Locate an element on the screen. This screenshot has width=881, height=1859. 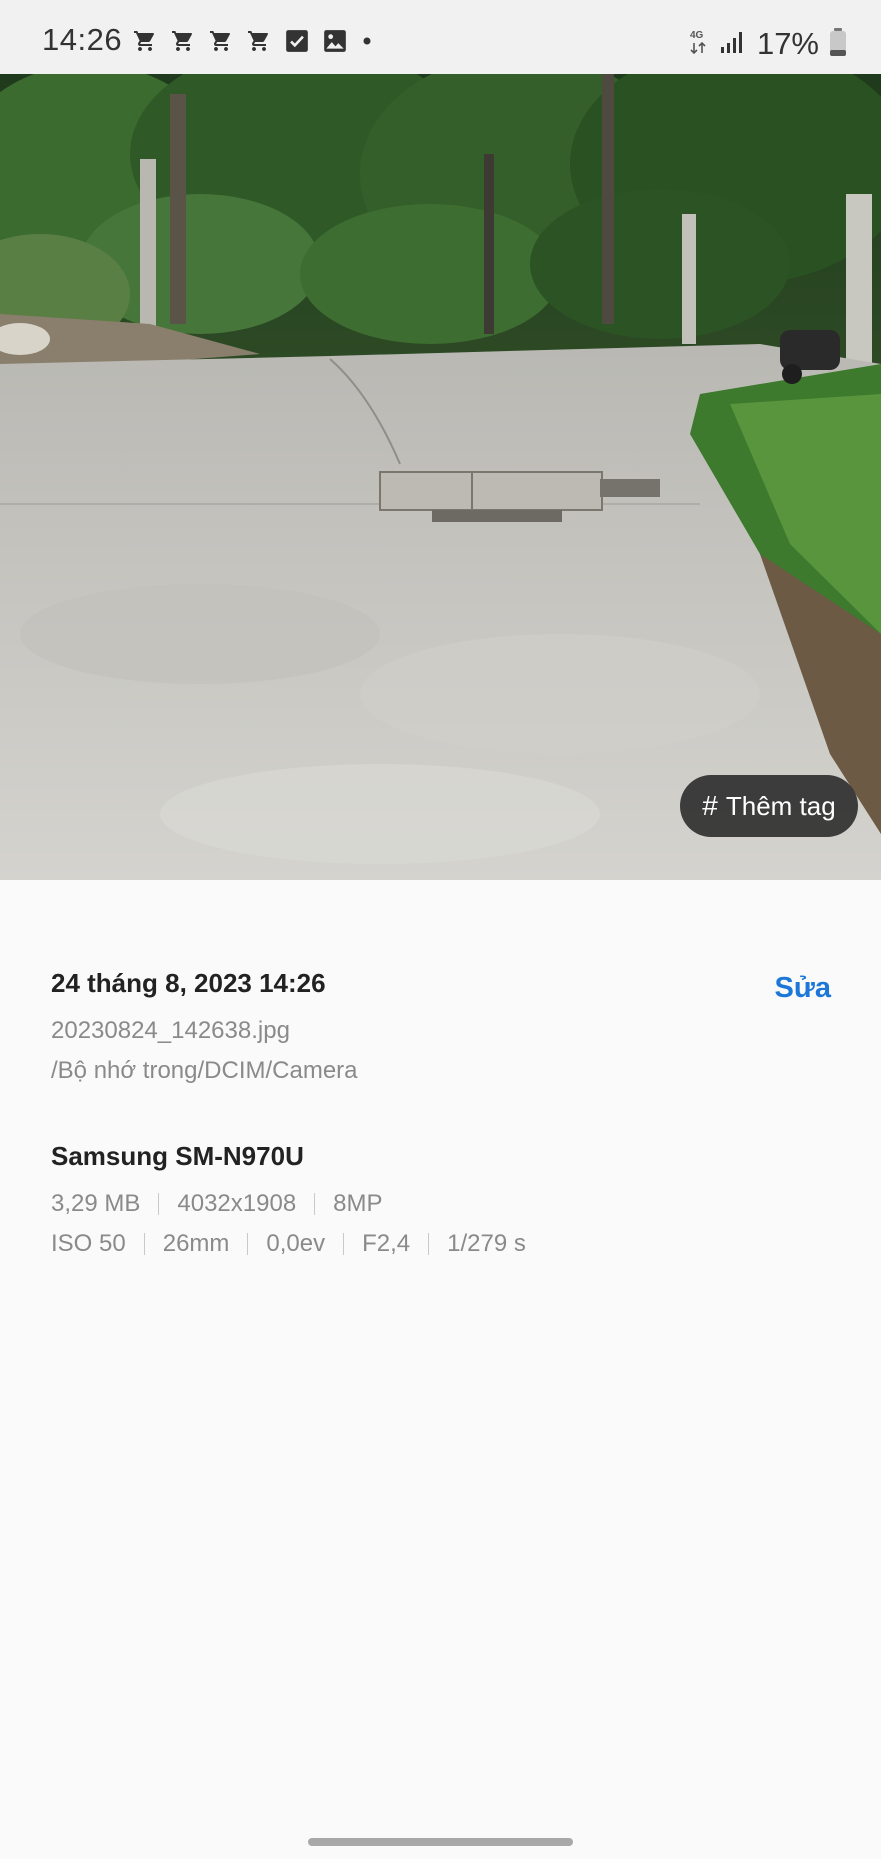
camera-info-row: ISO 50 26mm 0,0ev F2,4 1/279 s is located at coordinates (288, 1244).